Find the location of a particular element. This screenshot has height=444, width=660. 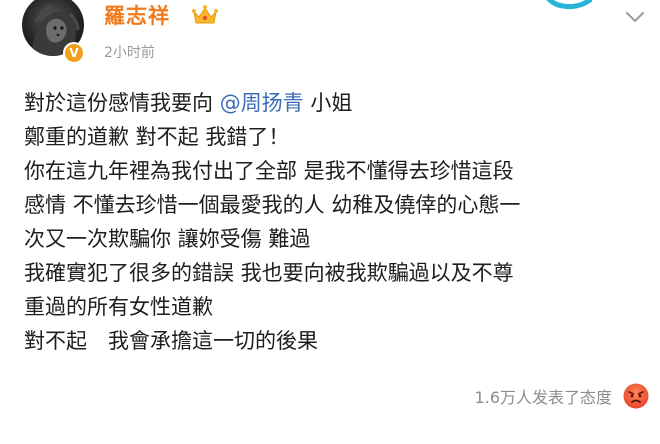

post-line: 重過的所有女性道歉 is located at coordinates (118, 307).